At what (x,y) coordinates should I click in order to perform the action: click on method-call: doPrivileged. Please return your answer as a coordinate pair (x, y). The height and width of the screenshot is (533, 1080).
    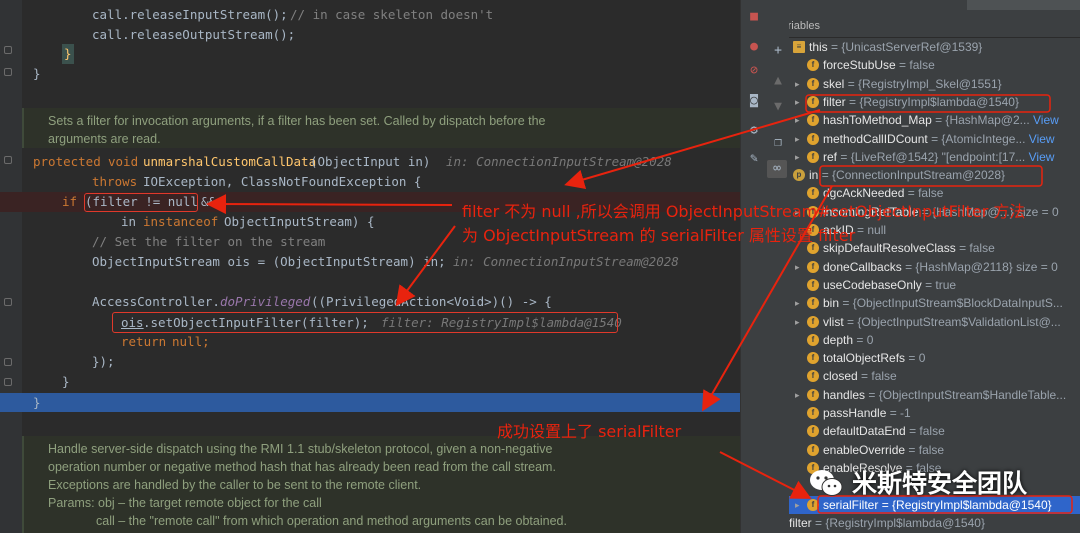
    Looking at the image, I should click on (265, 301).